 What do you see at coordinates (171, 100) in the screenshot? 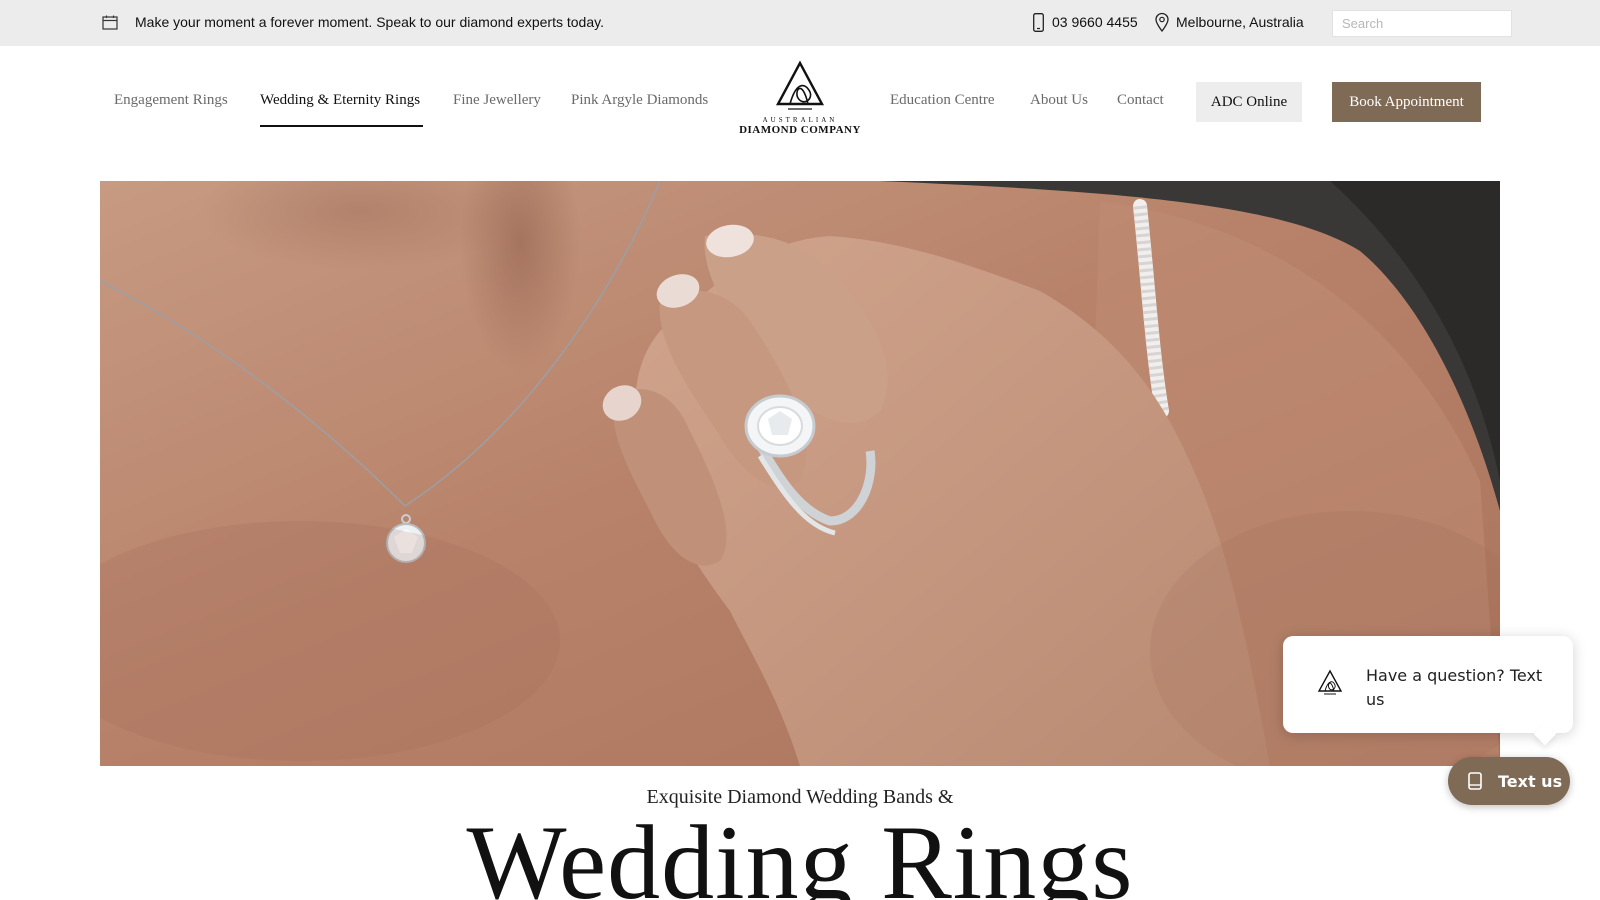
I see `nav-engagement-rings: Engagement Rings` at bounding box center [171, 100].